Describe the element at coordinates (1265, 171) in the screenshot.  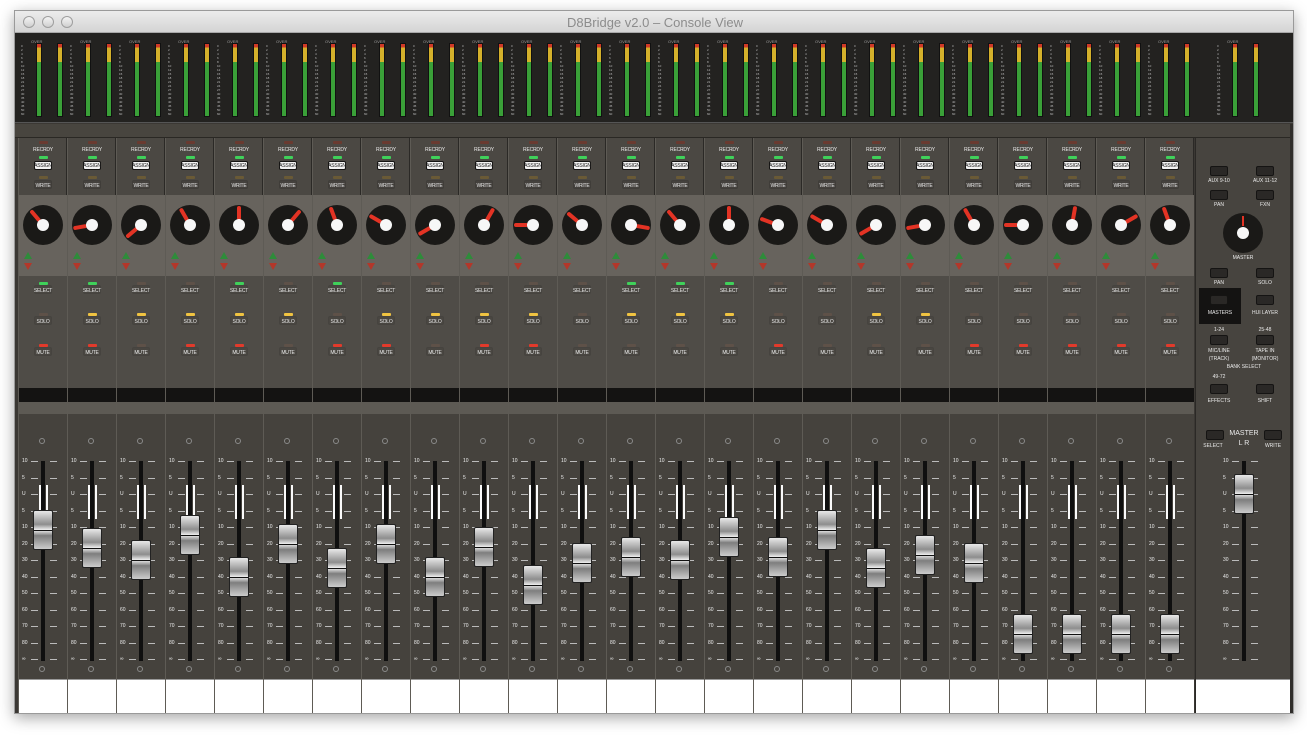
I see `aux-11-12-button` at that location.